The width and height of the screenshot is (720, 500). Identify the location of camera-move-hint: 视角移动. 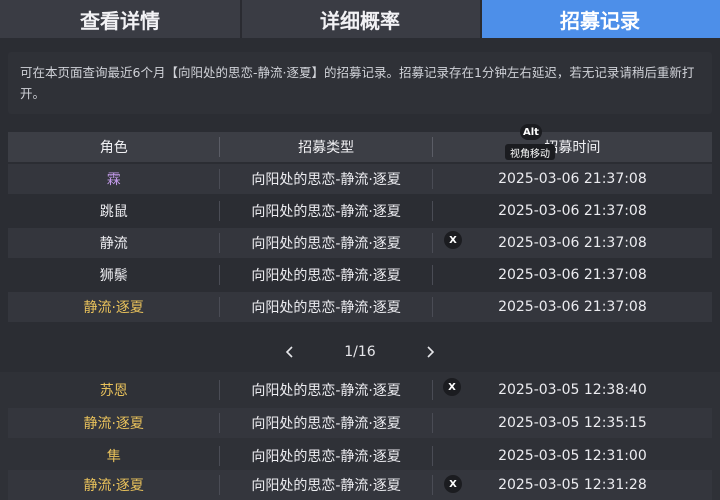
(530, 152).